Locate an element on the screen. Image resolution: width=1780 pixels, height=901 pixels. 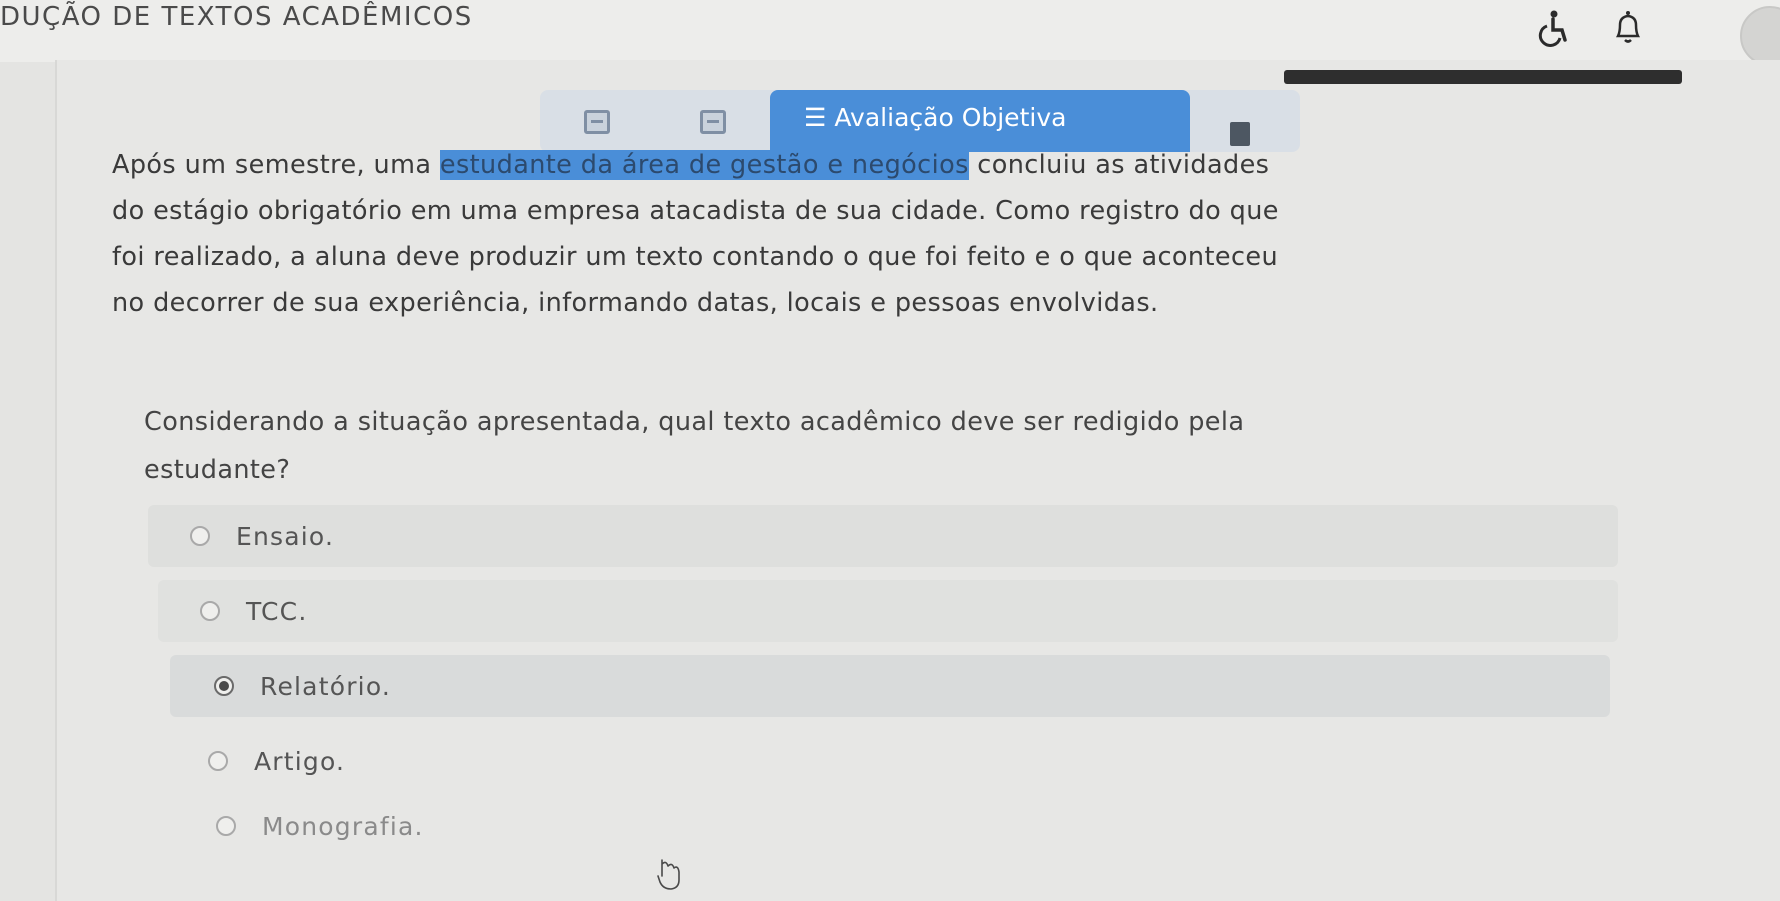
question-line-2: estudante? is located at coordinates (217, 470).